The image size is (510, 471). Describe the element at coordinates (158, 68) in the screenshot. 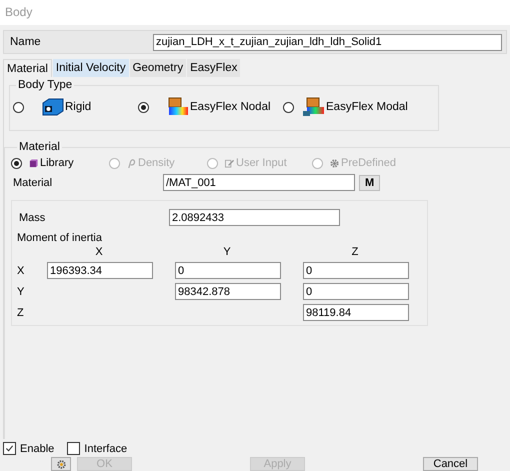

I see `tab: Geometry` at that location.